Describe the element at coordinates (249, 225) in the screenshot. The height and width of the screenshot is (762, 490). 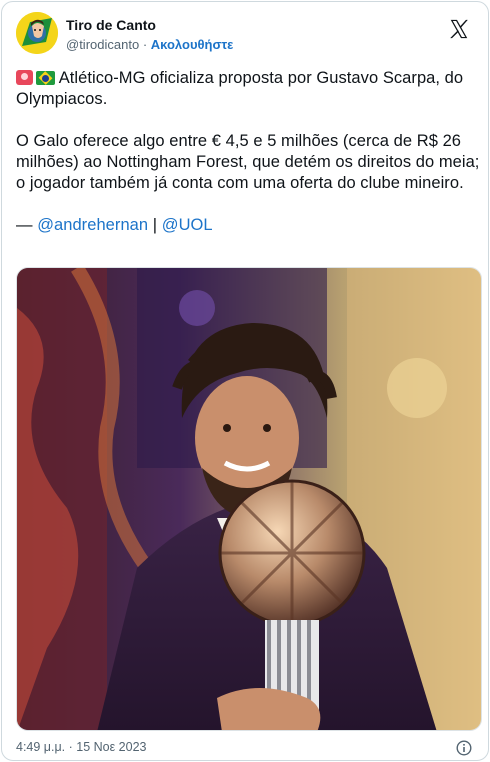
I see `tweet-credit: — @andrehernan | @UOL` at that location.